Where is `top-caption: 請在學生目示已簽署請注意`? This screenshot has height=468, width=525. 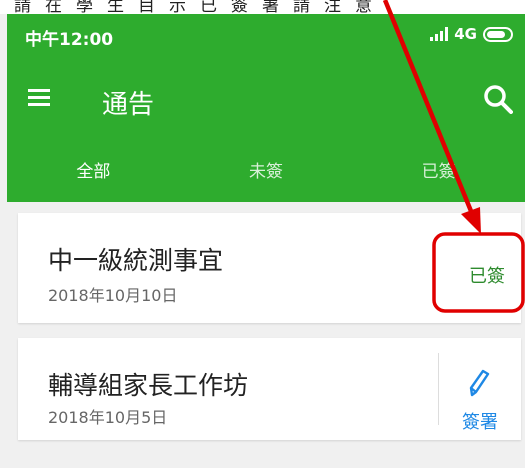
top-caption: 請在學生目示已簽署請注意 is located at coordinates (262, 7).